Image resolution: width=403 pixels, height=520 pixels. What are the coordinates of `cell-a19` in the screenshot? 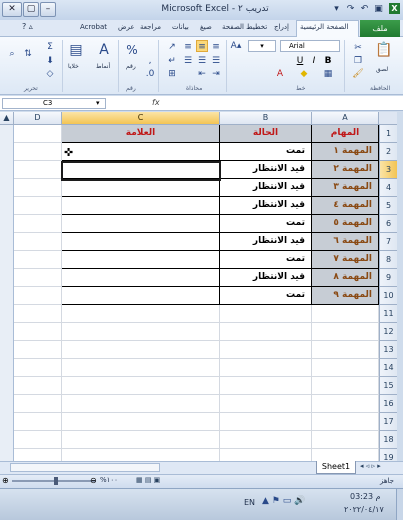 It's located at (345, 455).